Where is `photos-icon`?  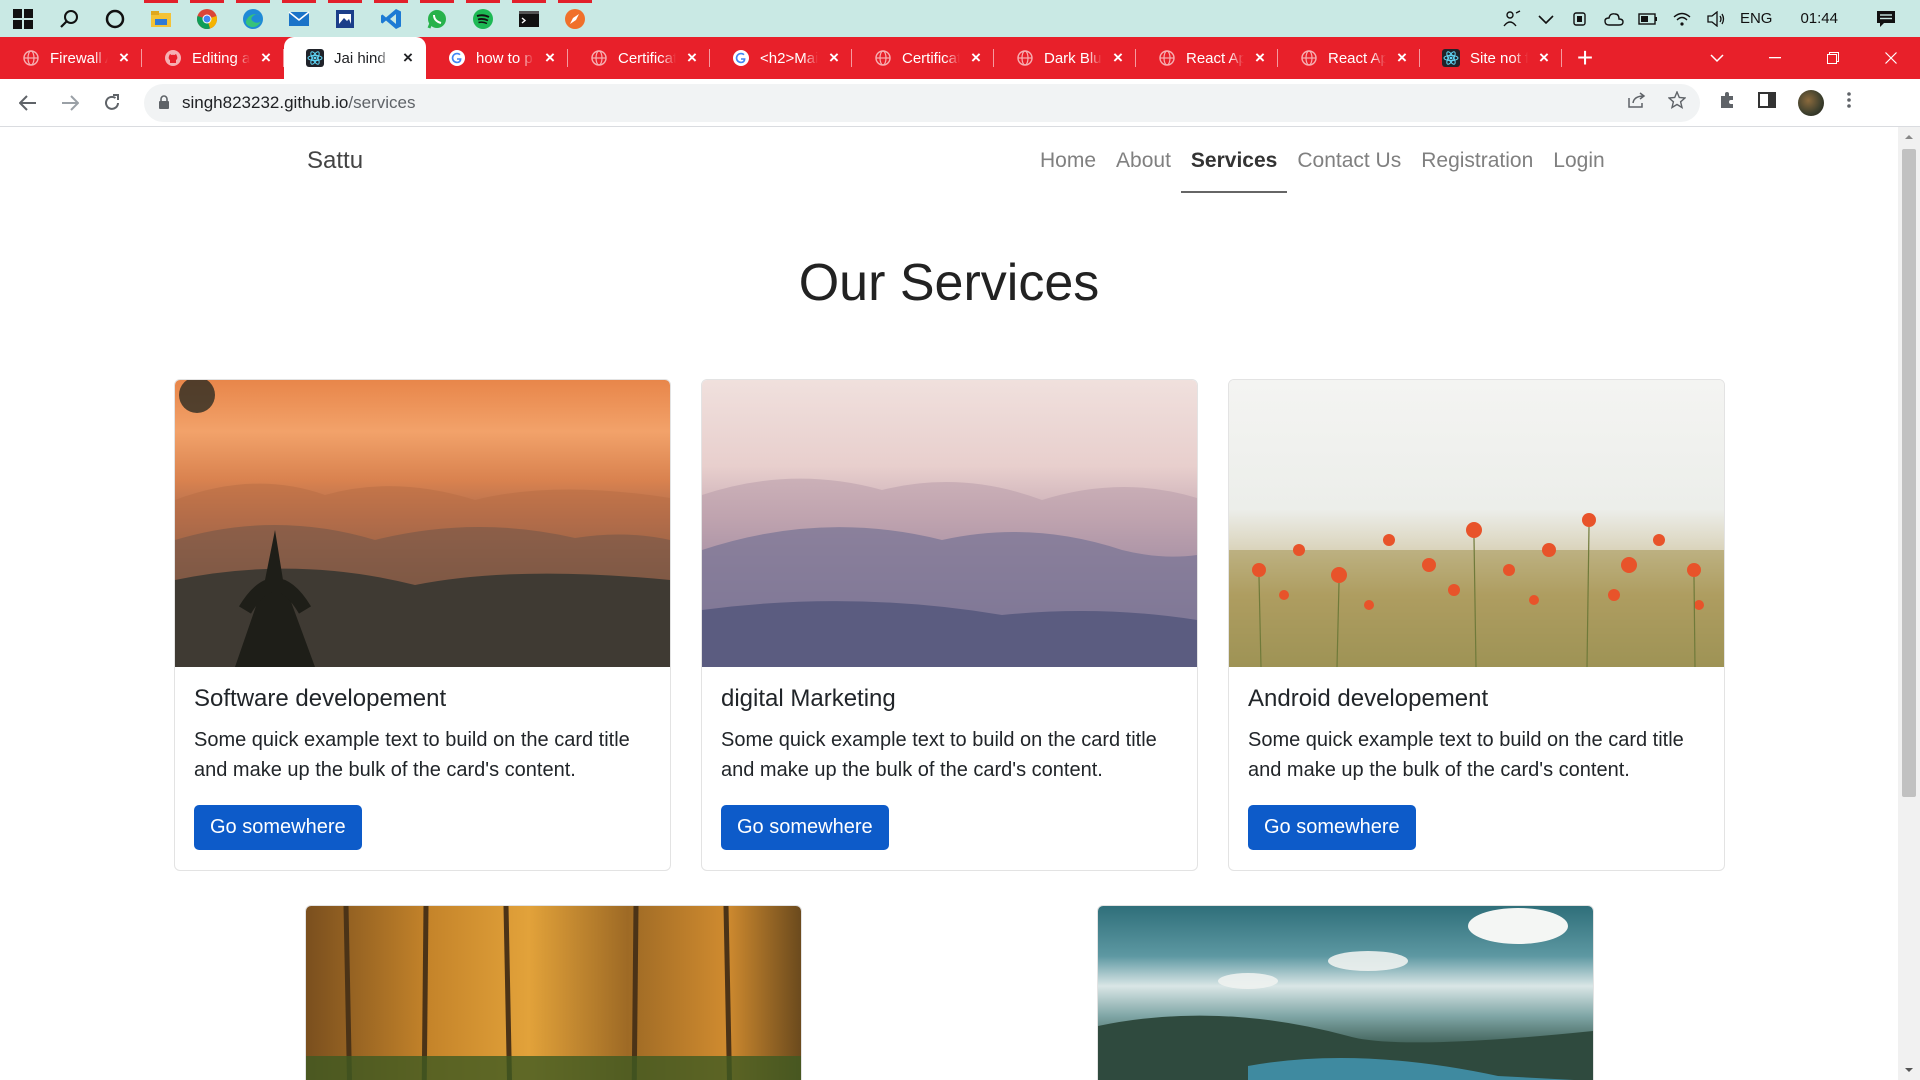
photos-icon is located at coordinates (345, 18).